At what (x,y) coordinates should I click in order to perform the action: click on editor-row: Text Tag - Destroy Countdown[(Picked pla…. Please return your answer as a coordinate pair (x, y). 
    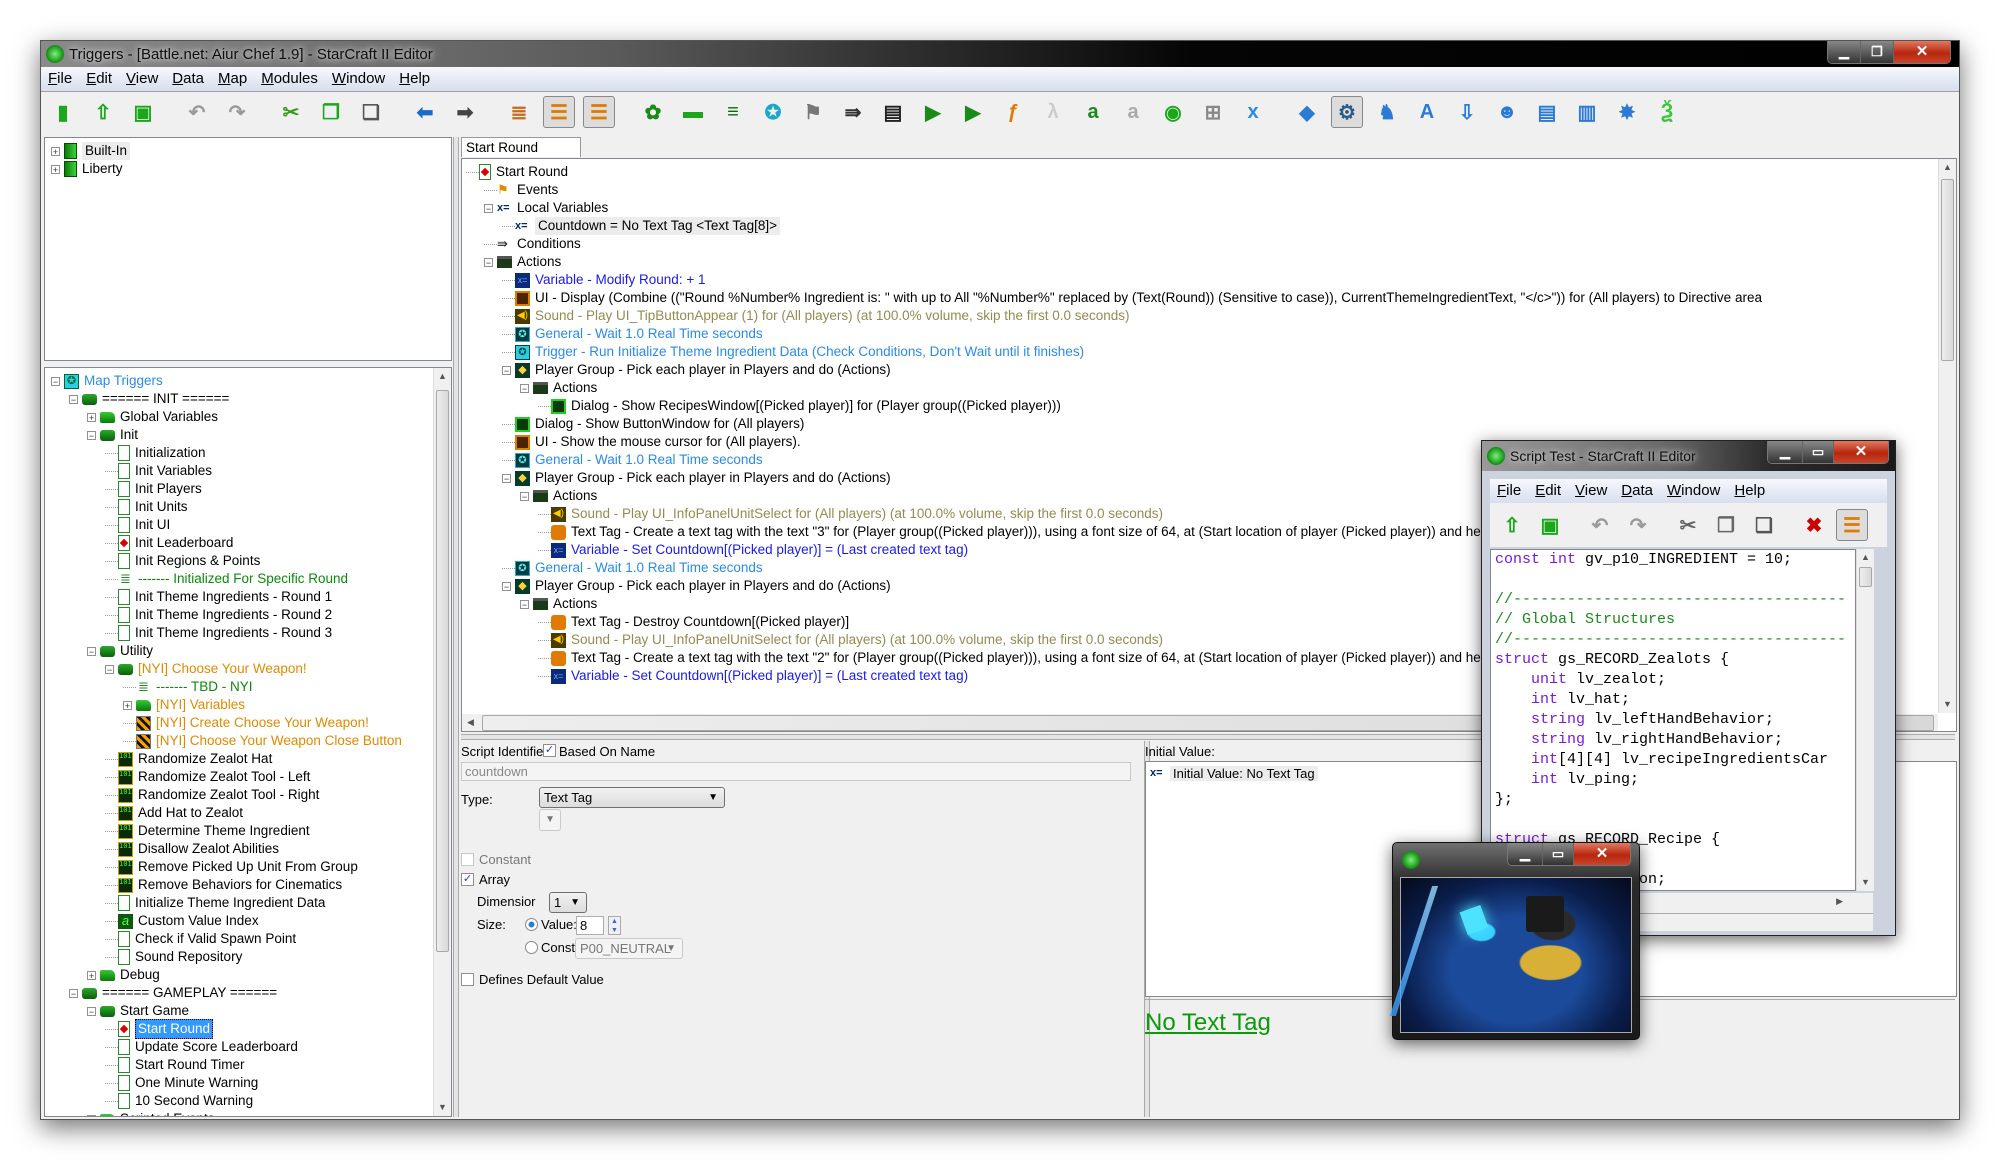
    Looking at the image, I should click on (693, 622).